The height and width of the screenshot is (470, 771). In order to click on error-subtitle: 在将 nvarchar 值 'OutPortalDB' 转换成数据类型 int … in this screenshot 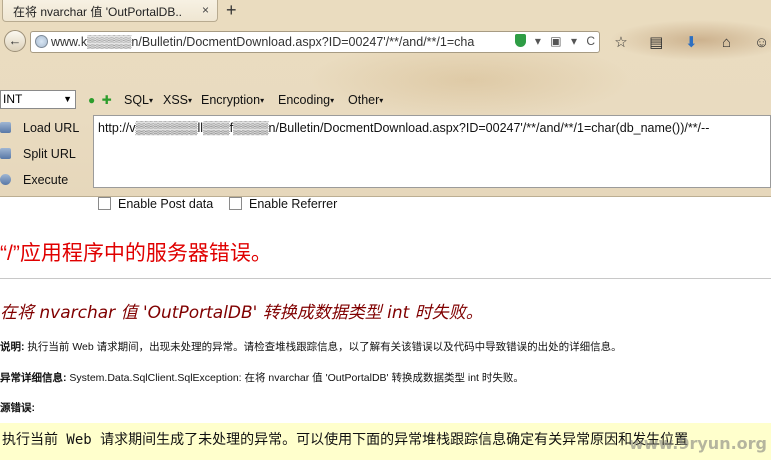, I will do `click(241, 313)`.